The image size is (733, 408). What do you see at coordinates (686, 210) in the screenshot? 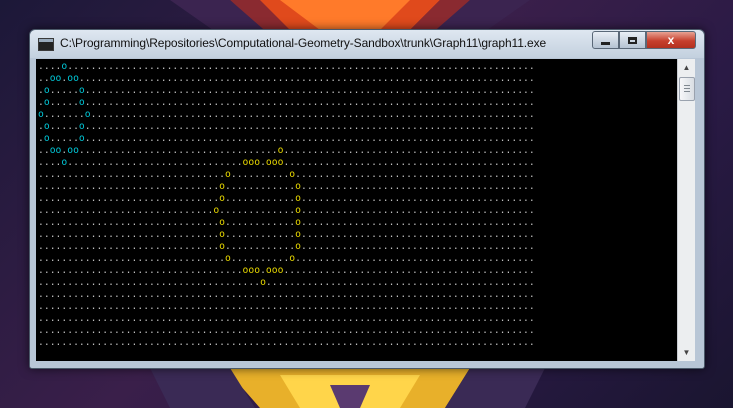
I see `vertical-scrollbar: ▲ ▼` at bounding box center [686, 210].